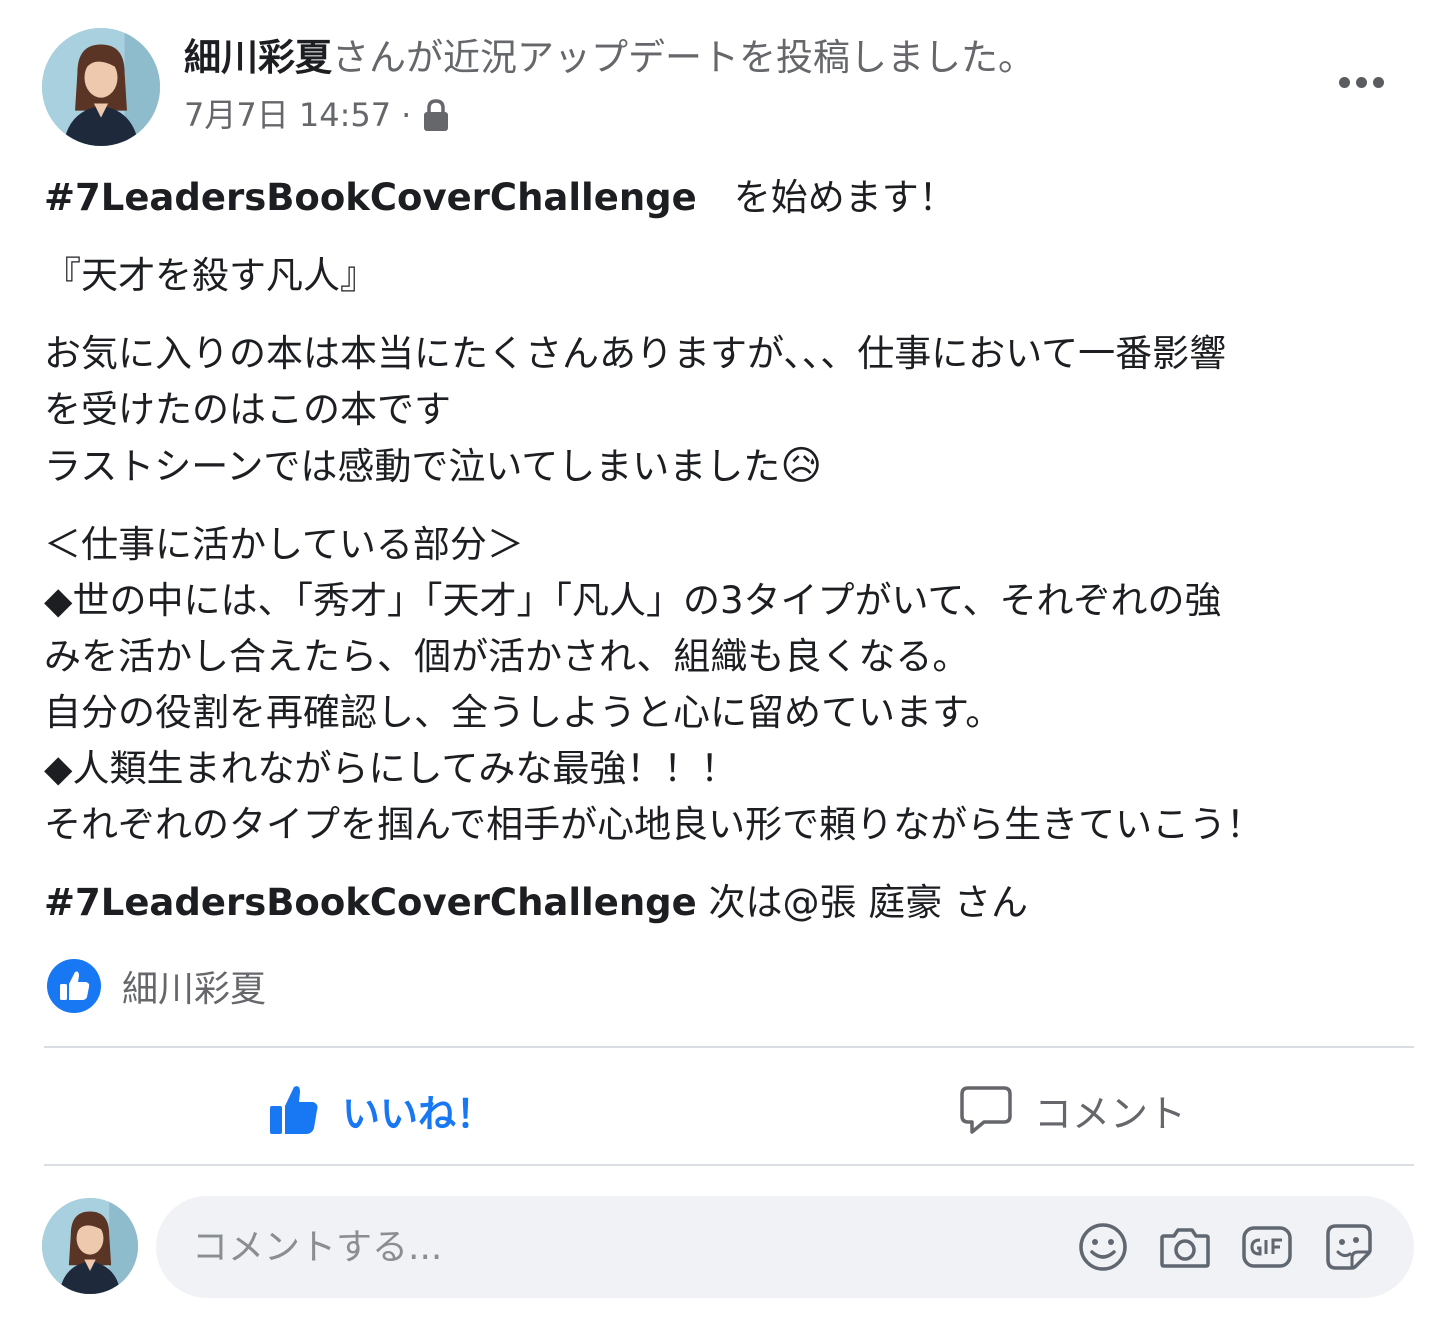  What do you see at coordinates (418, 1113) in the screenshot?
I see `like-label: いいね！` at bounding box center [418, 1113].